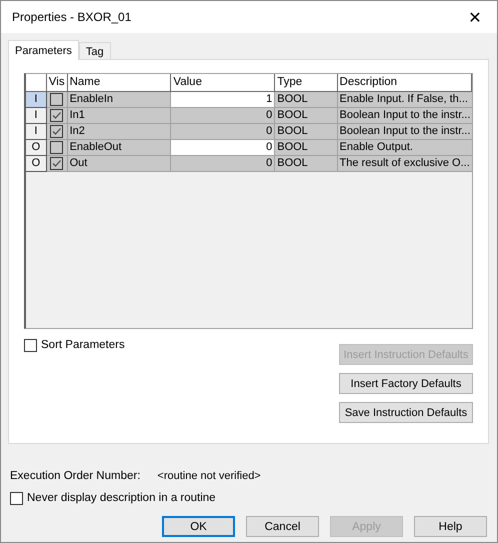 Image resolution: width=498 pixels, height=543 pixels. Describe the element at coordinates (120, 100) in the screenshot. I see `table-cell: EnableIn` at that location.